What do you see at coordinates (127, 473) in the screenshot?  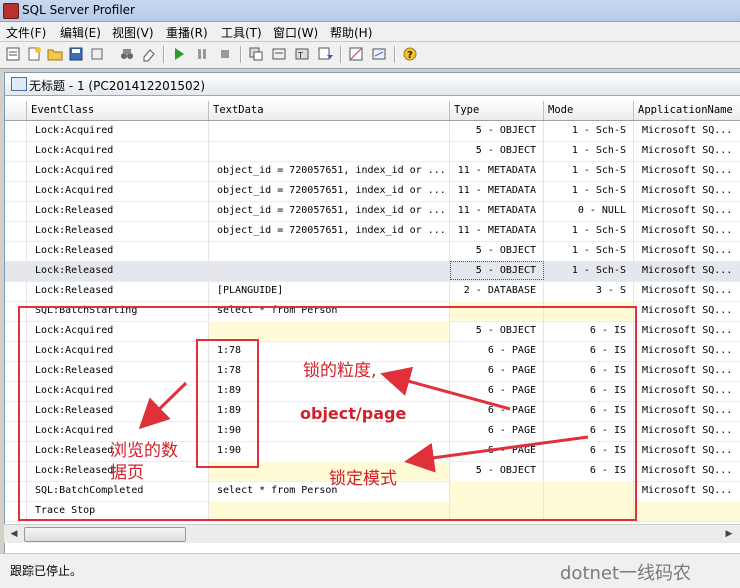 I see `annotation-browsed-pages-2: 据页` at bounding box center [127, 473].